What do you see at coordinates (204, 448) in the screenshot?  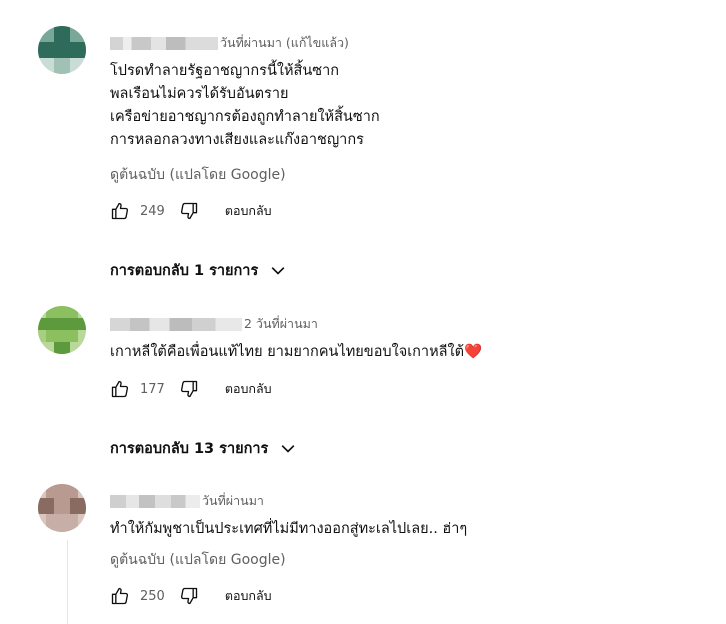 I see `view-replies-button: การตอบกลับ 13 รายการ` at bounding box center [204, 448].